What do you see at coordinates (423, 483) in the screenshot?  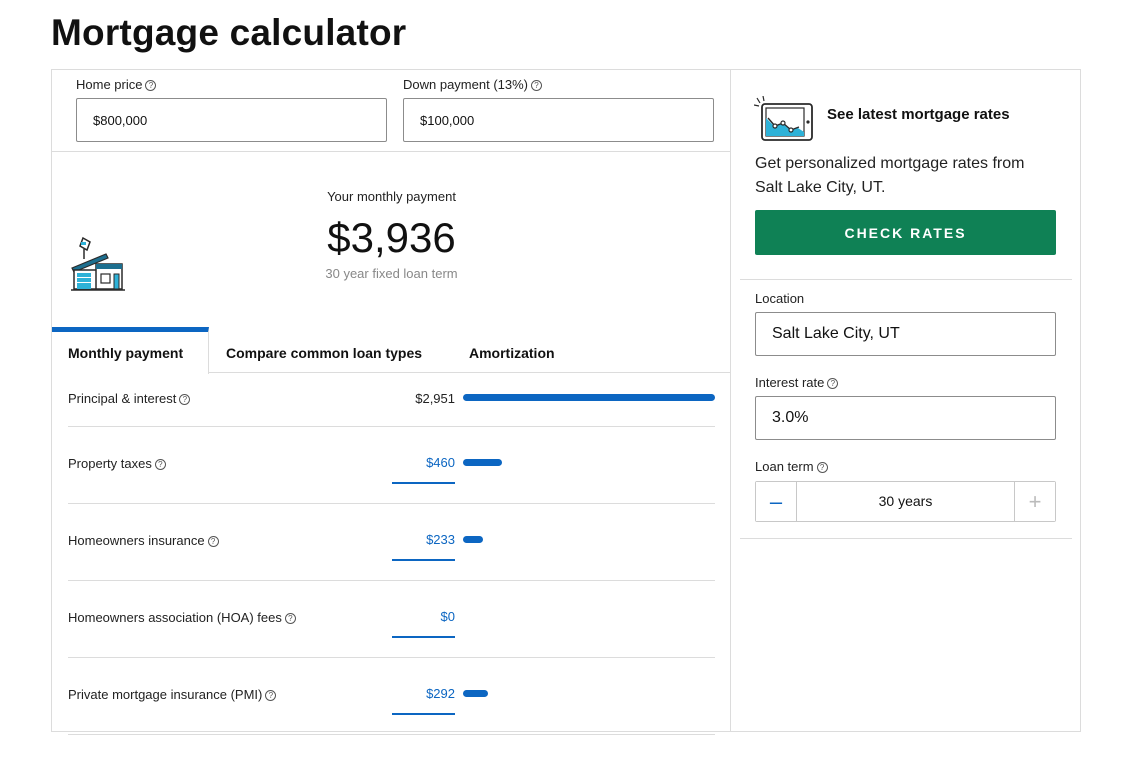 I see `property-taxes-underline` at bounding box center [423, 483].